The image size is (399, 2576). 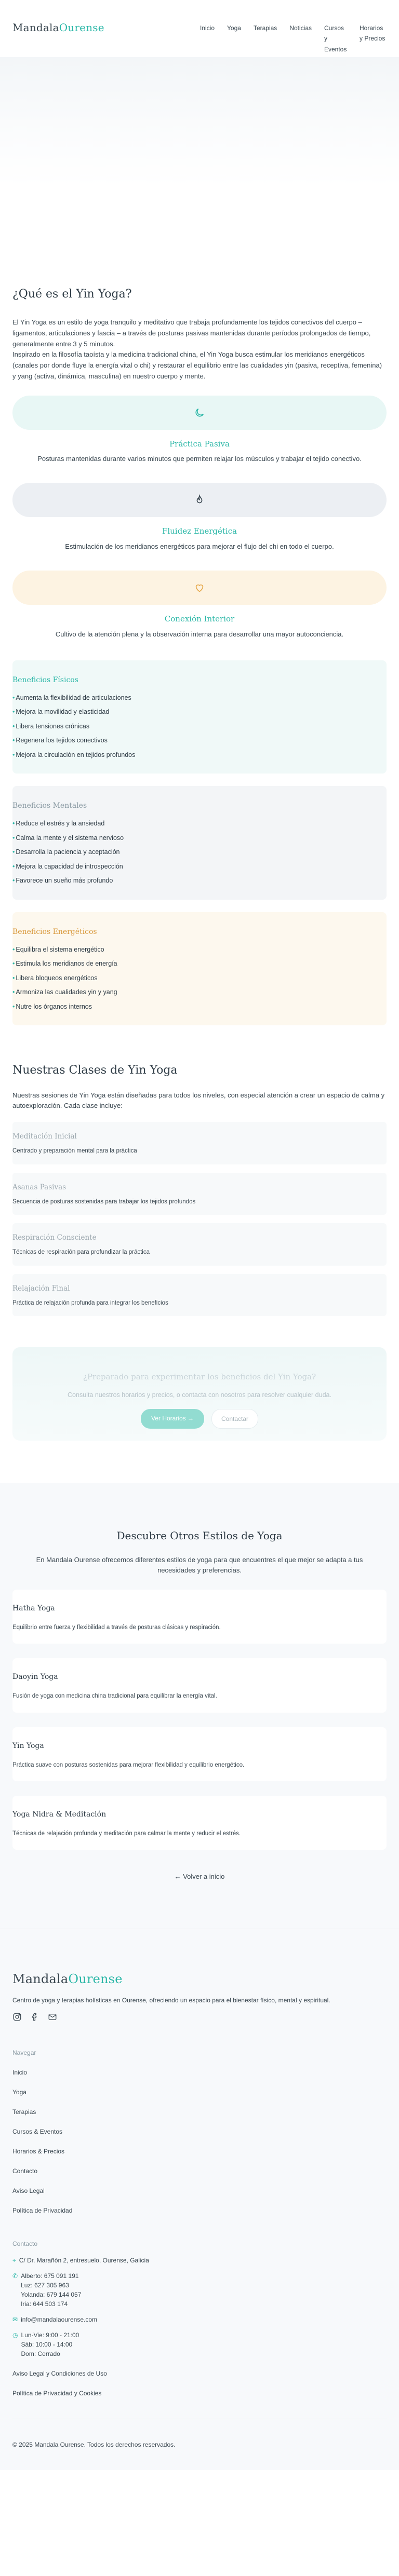 What do you see at coordinates (235, 1419) in the screenshot?
I see `contact-button: Contactar` at bounding box center [235, 1419].